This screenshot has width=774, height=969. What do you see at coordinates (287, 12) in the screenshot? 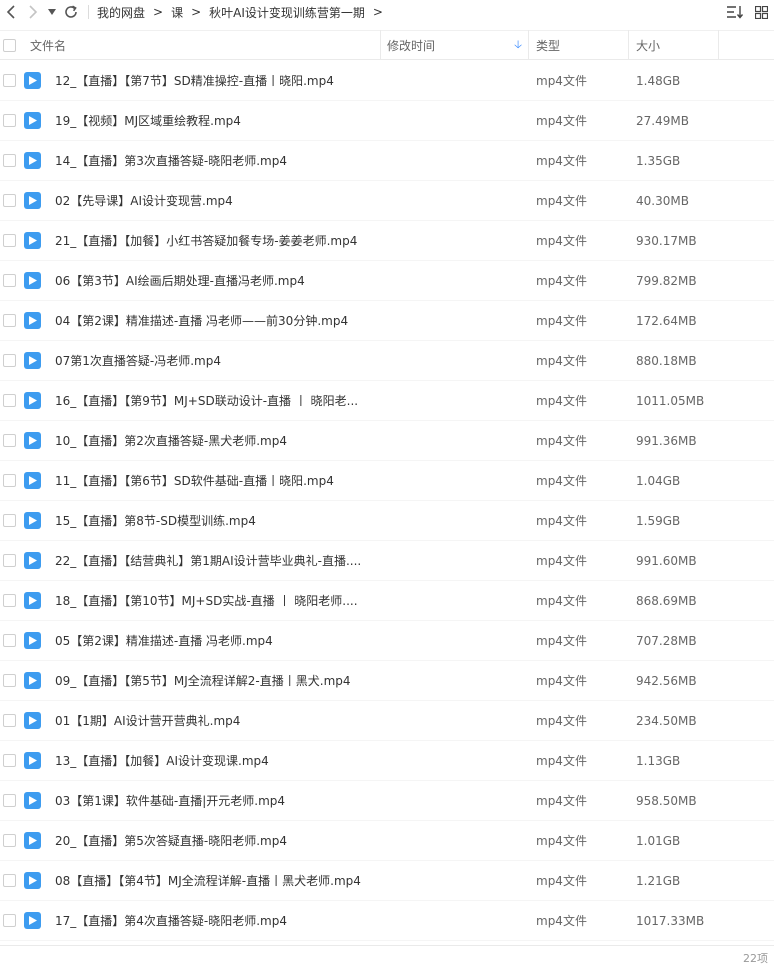
I see `breadcrumb-item-current: 秋叶AI设计变现训练营第一期` at bounding box center [287, 12].